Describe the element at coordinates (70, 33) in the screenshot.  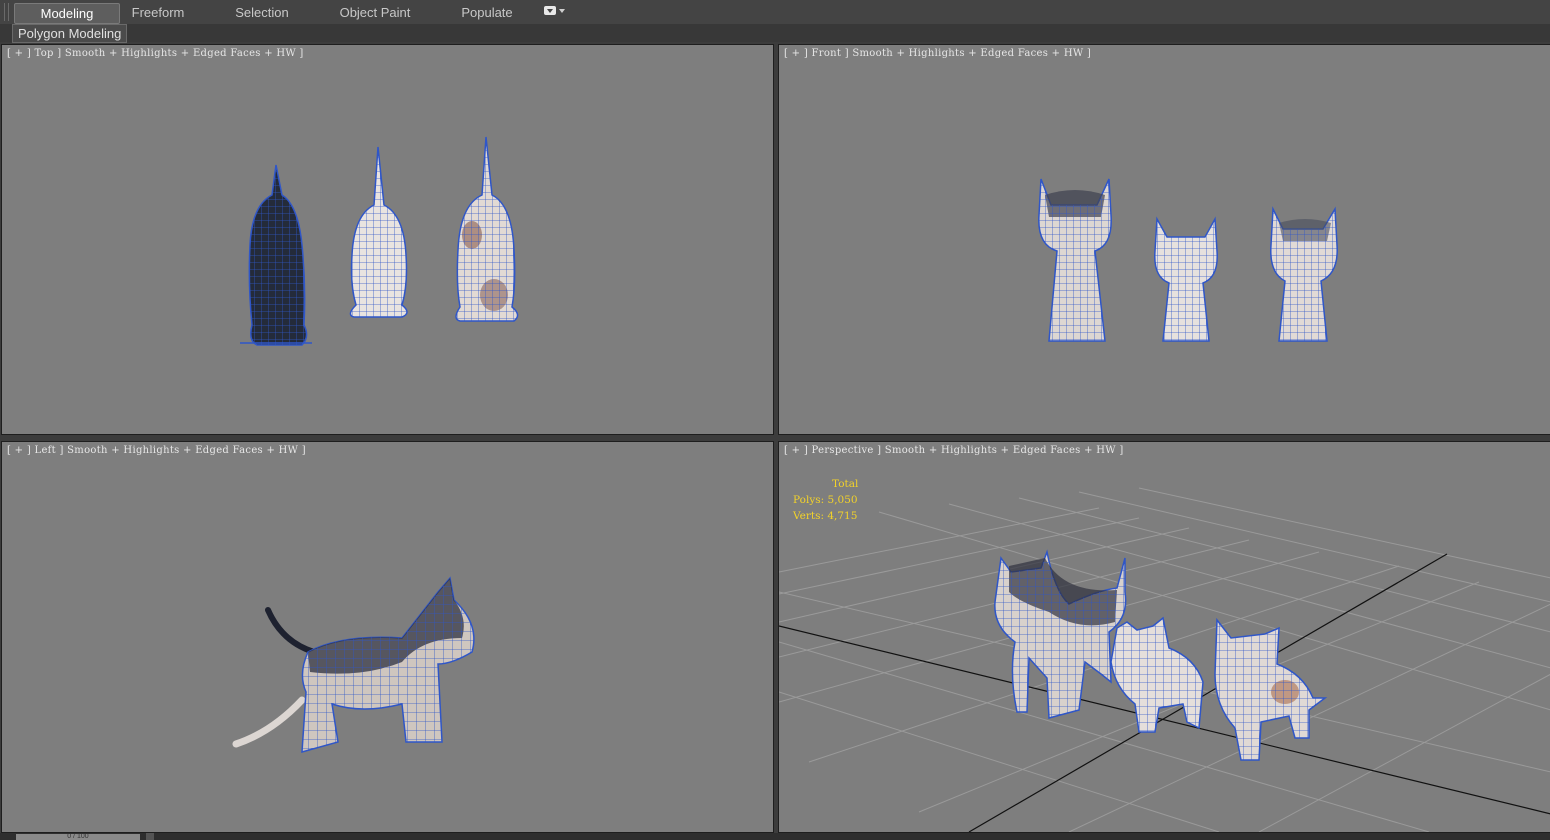
I see `tab-polygon-modeling: Polygon Modeling` at that location.